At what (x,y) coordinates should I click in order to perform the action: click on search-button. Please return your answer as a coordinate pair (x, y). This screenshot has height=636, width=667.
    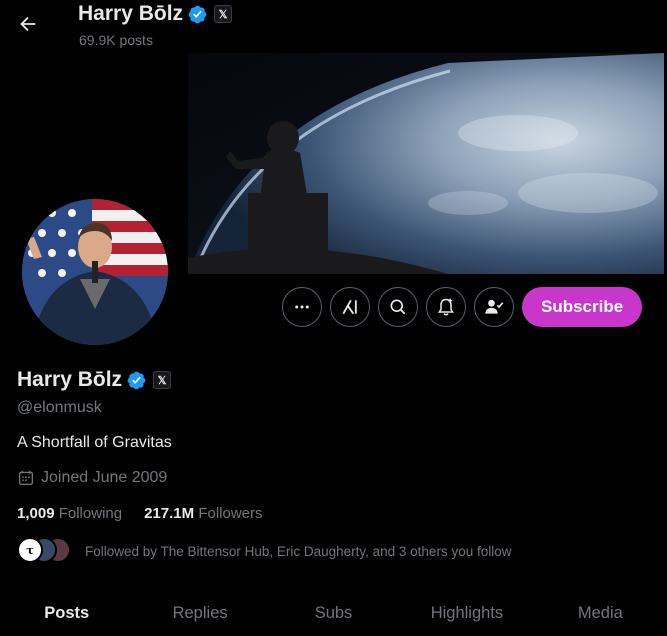
    Looking at the image, I should click on (398, 307).